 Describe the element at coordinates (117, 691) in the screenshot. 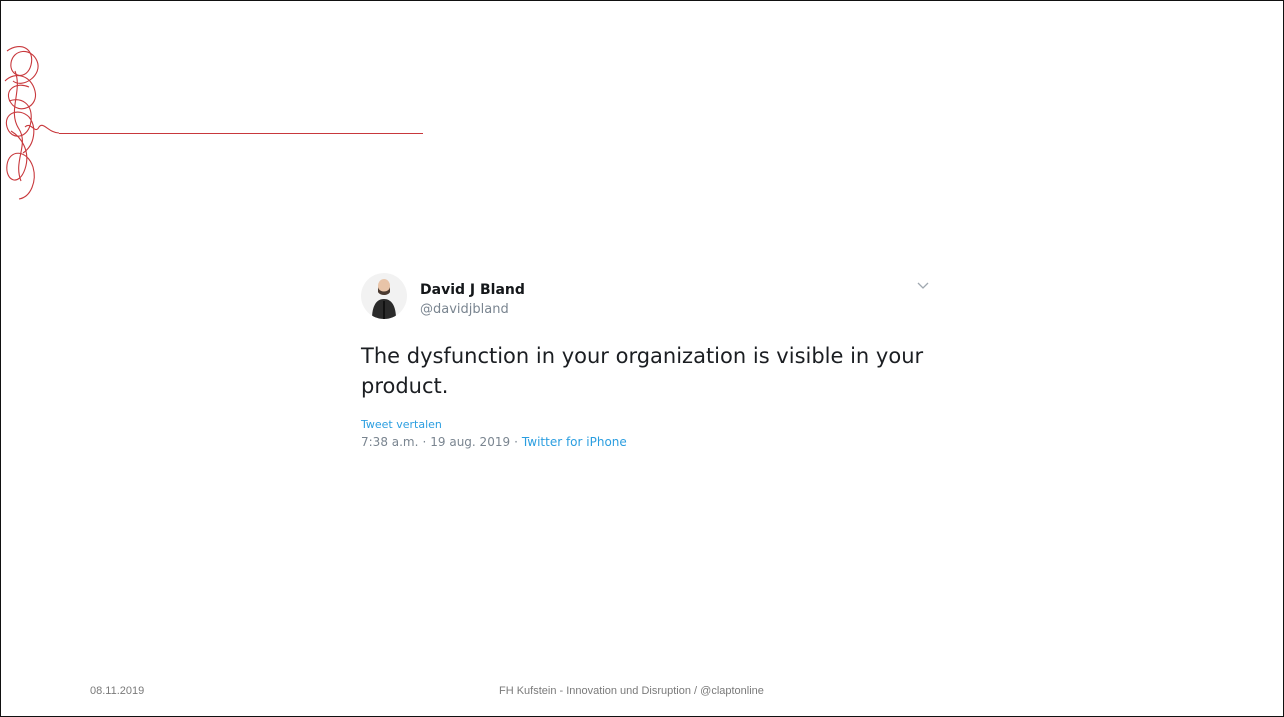

I see `footer-date: 08.11.2019` at that location.